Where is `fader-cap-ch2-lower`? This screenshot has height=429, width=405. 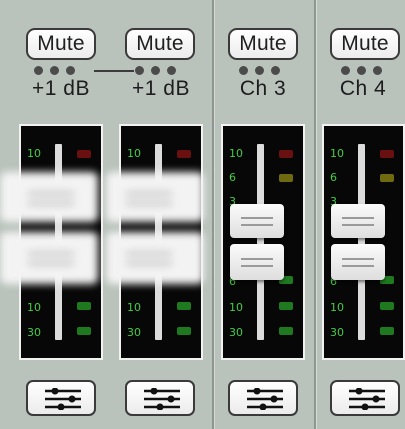 fader-cap-ch2-lower is located at coordinates (155, 258).